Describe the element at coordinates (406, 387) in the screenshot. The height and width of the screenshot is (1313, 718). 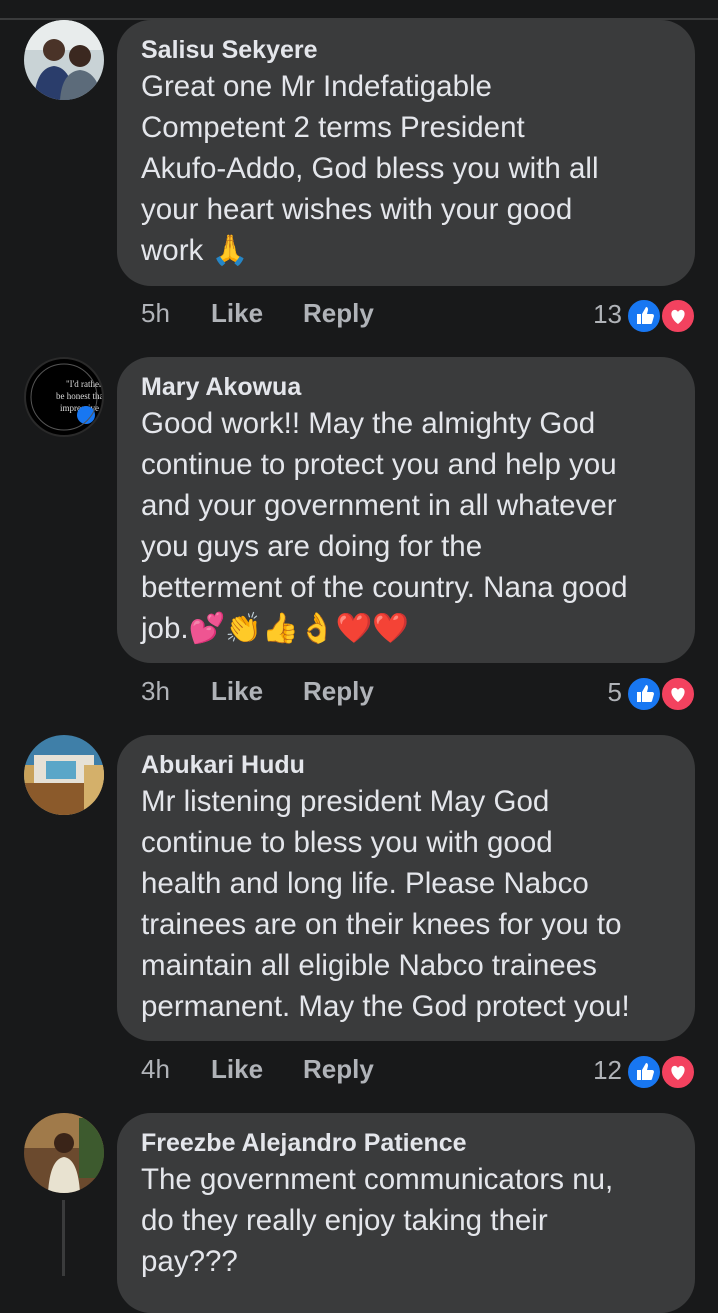
I see `comment-author: Mary Akowua` at that location.